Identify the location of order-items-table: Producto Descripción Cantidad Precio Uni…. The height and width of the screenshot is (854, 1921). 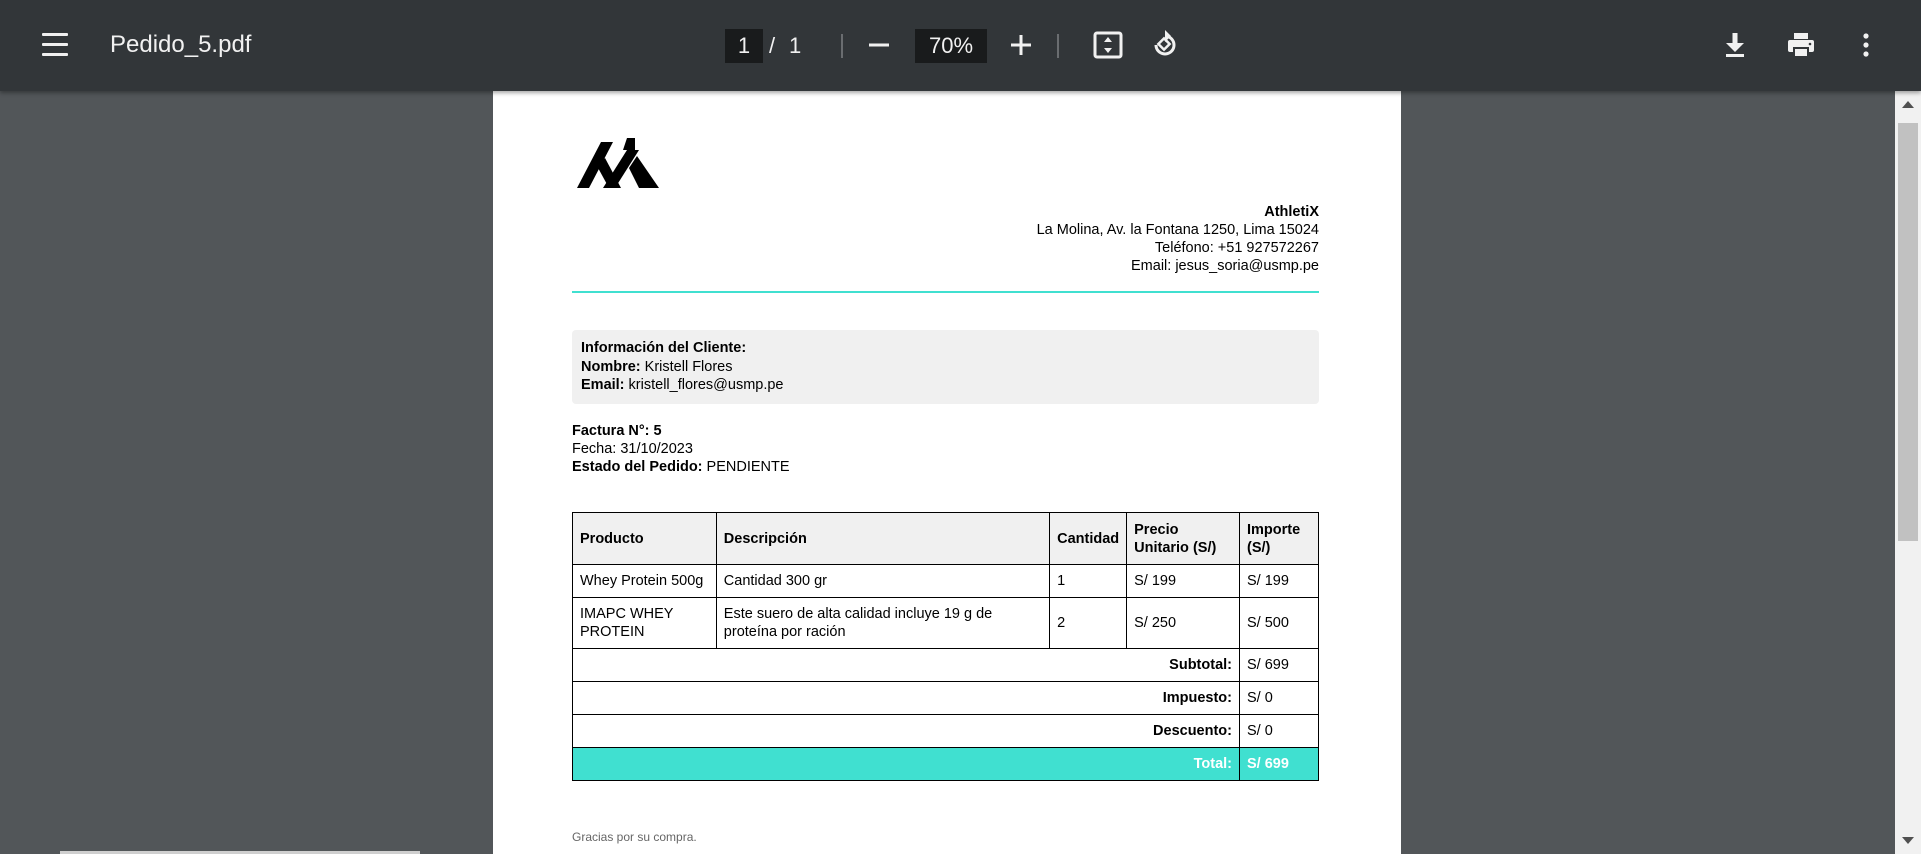
(945, 646).